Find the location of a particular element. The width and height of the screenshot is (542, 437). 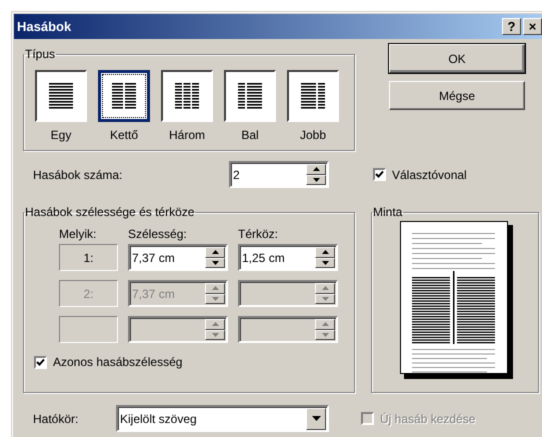

group-label: Minta is located at coordinates (388, 212).